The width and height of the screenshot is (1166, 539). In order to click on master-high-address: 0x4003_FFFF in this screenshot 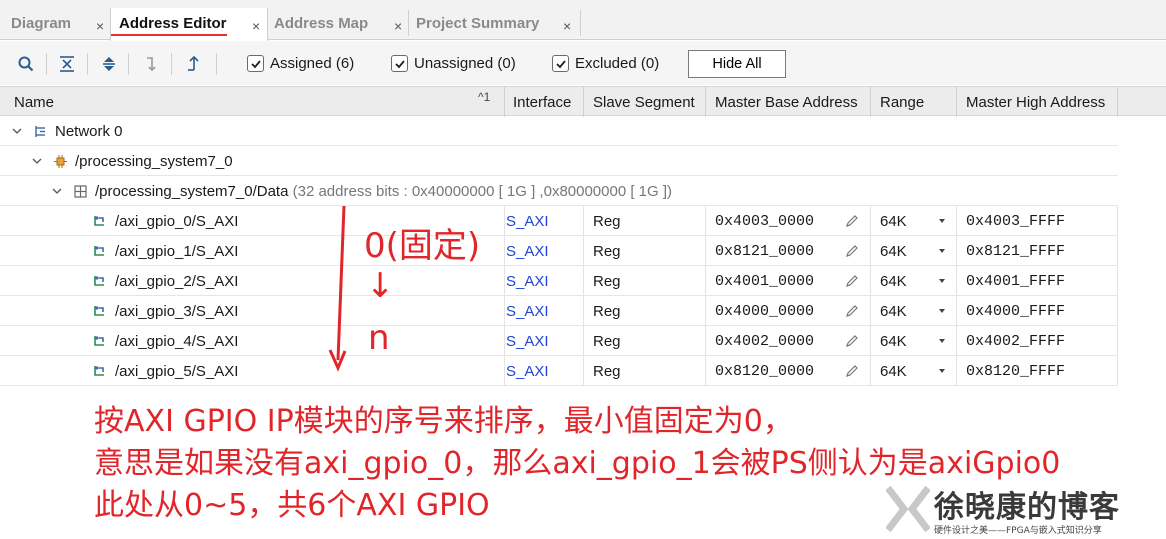, I will do `click(1016, 221)`.